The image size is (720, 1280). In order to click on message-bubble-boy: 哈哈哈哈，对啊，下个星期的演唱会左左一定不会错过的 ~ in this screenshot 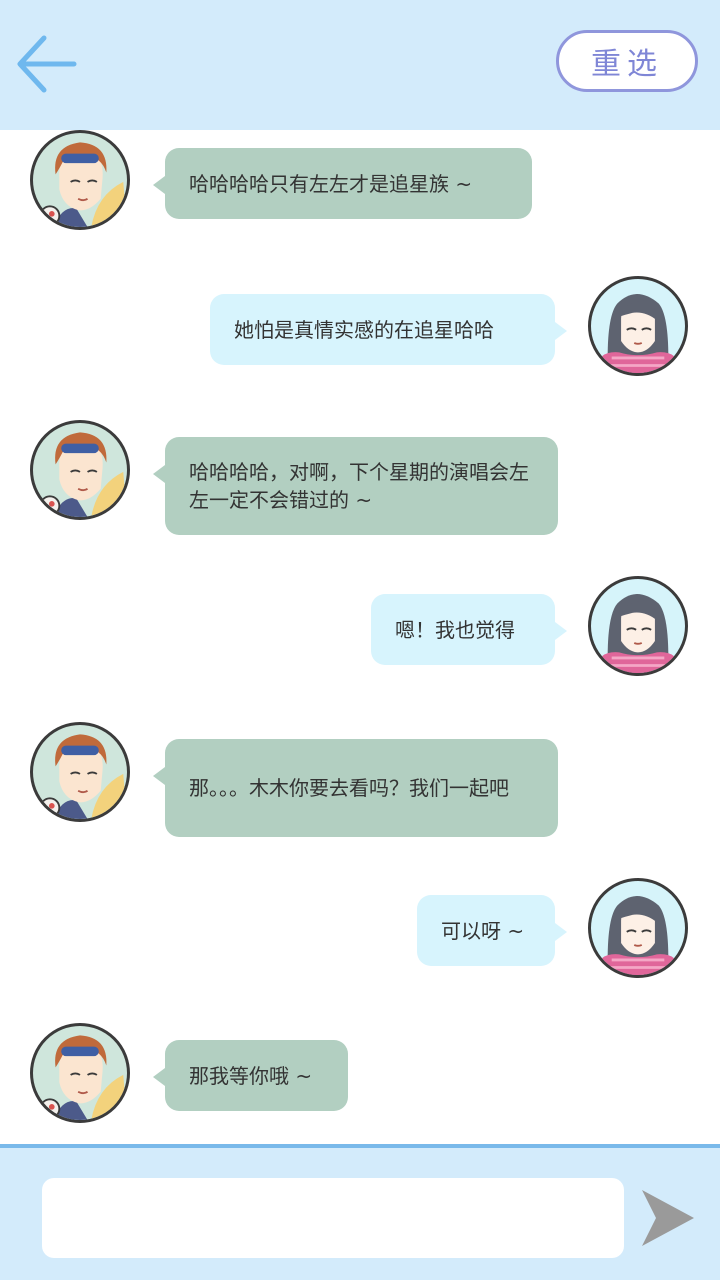, I will do `click(355, 486)`.